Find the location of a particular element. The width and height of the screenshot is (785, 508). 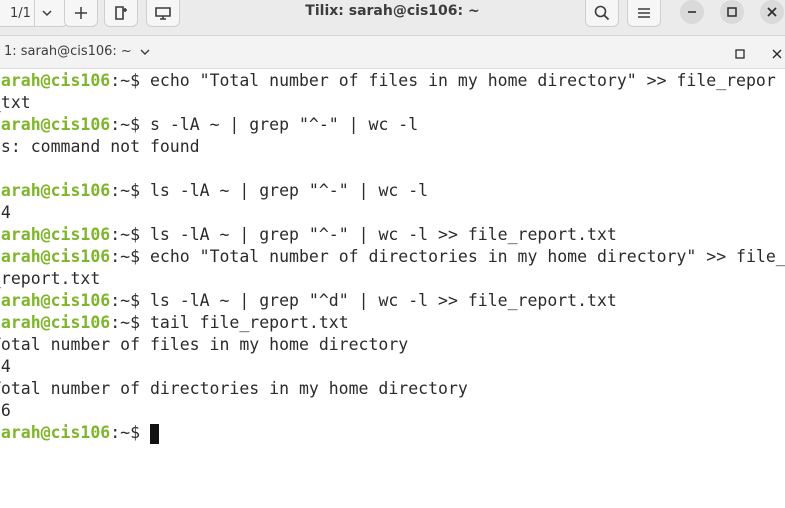

close-window-button is located at coordinates (772, 12).